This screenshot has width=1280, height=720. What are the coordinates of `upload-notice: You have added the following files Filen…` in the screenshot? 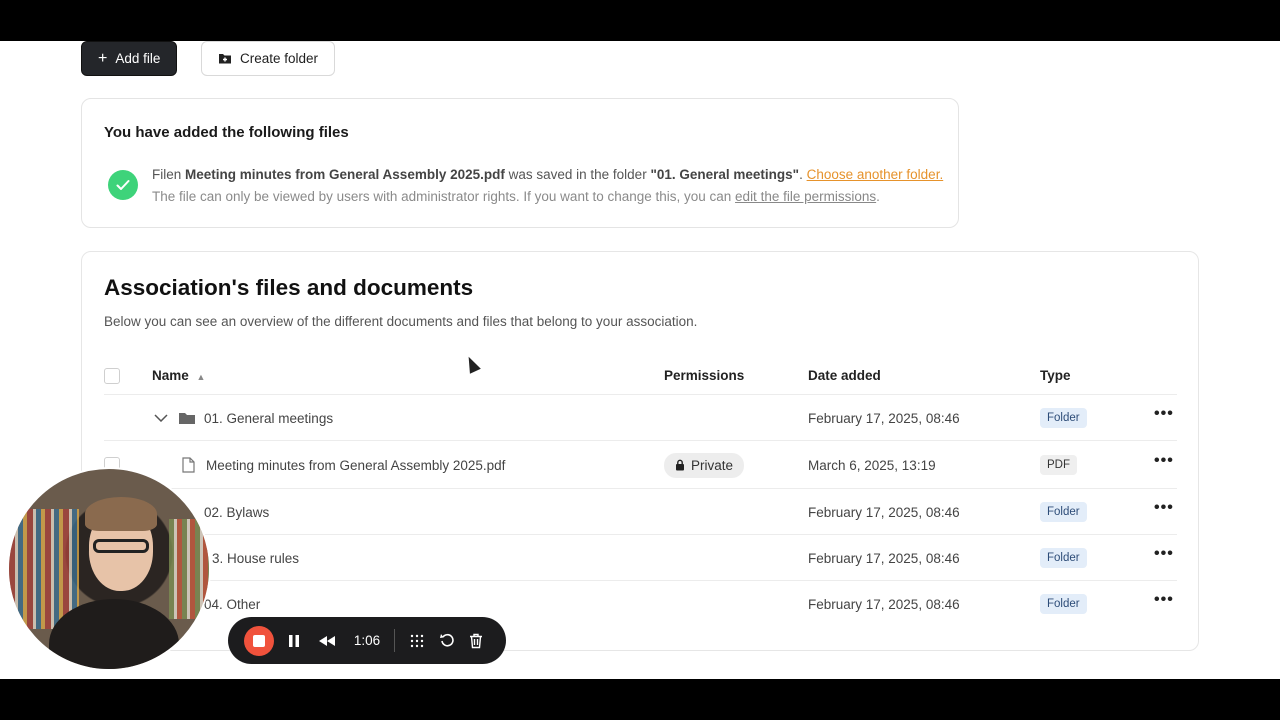 It's located at (520, 163).